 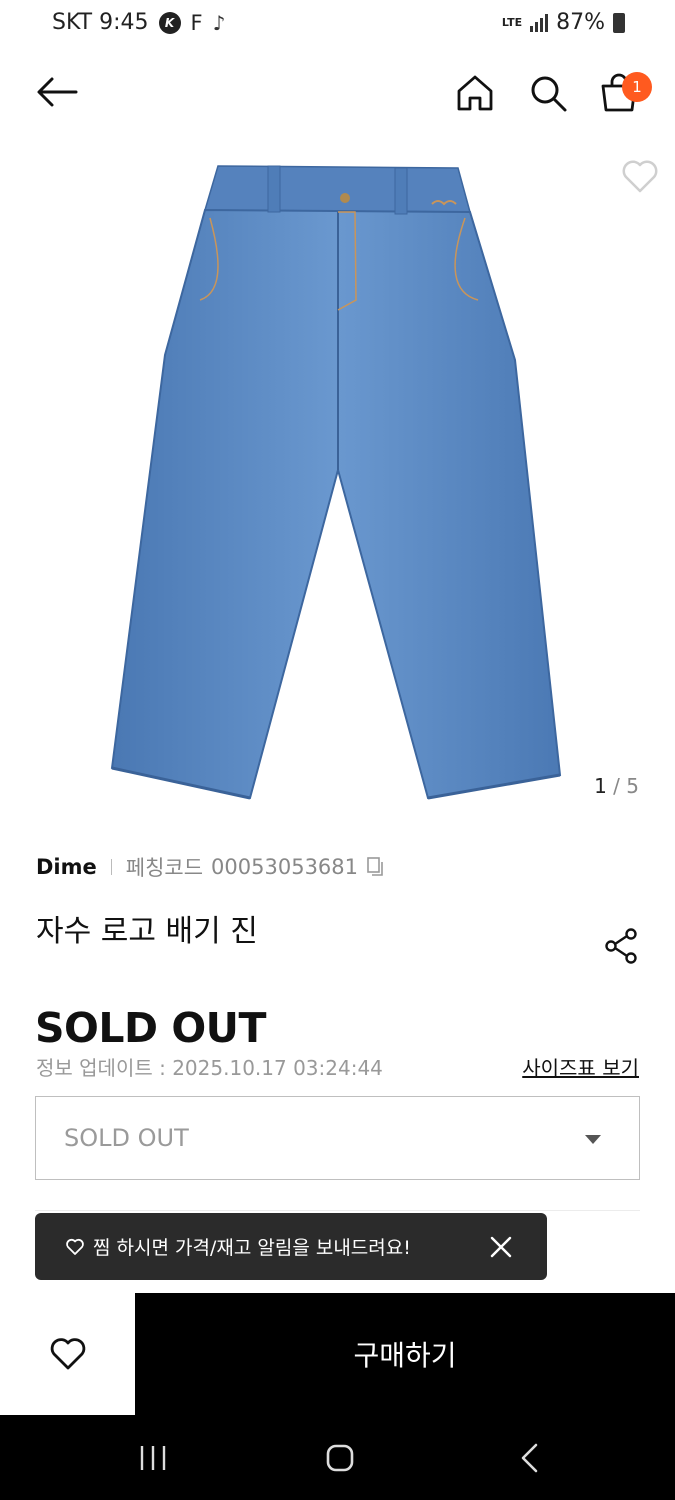 What do you see at coordinates (126, 1138) in the screenshot?
I see `option-selected-value: SOLD OUT` at bounding box center [126, 1138].